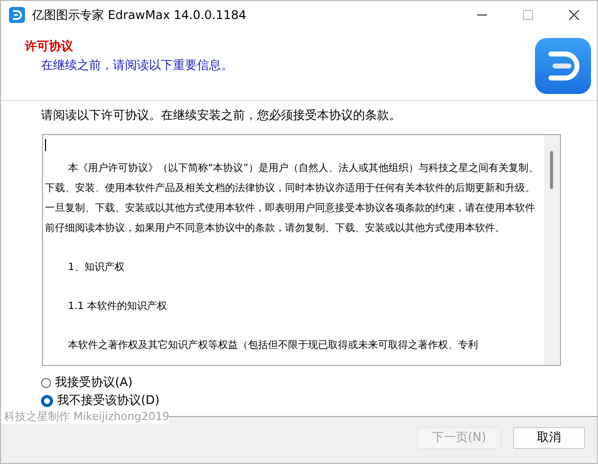 This screenshot has width=598, height=464. I want to click on license-paragraph: 1.1 本软件的知识产权, so click(117, 307).